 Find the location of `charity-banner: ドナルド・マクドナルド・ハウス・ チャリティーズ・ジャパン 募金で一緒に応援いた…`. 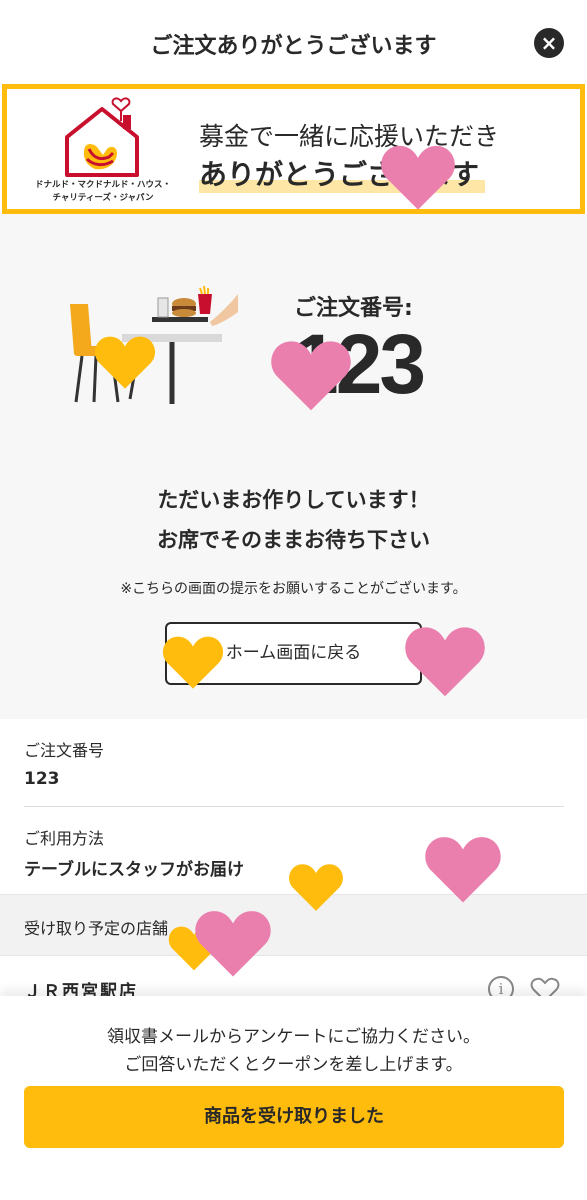

charity-banner: ドナルド・マクドナルド・ハウス・ チャリティーズ・ジャパン 募金で一緒に応援いた… is located at coordinates (293, 149).